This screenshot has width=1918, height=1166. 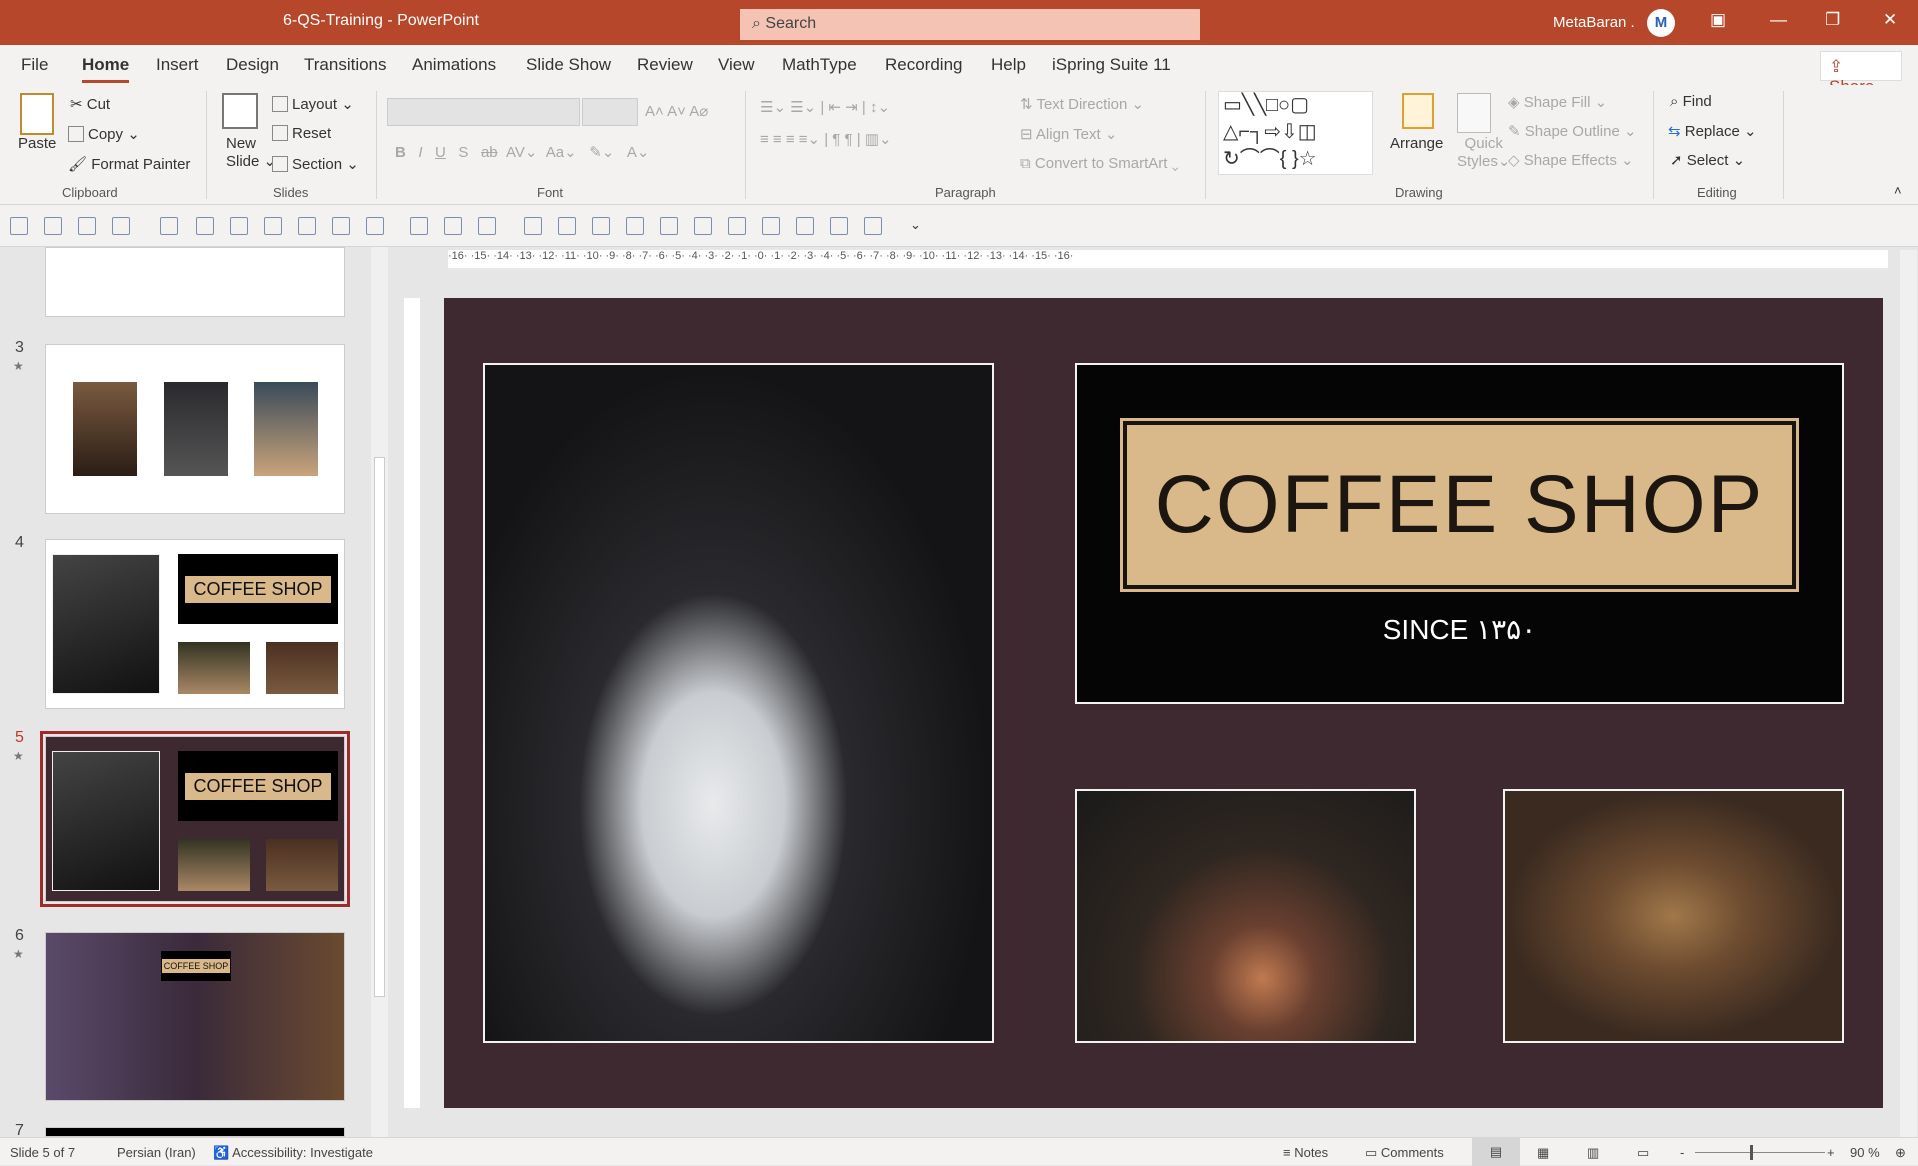 I want to click on shape-outline-button: ✎ Shape Outline ⌄, so click(x=1572, y=131).